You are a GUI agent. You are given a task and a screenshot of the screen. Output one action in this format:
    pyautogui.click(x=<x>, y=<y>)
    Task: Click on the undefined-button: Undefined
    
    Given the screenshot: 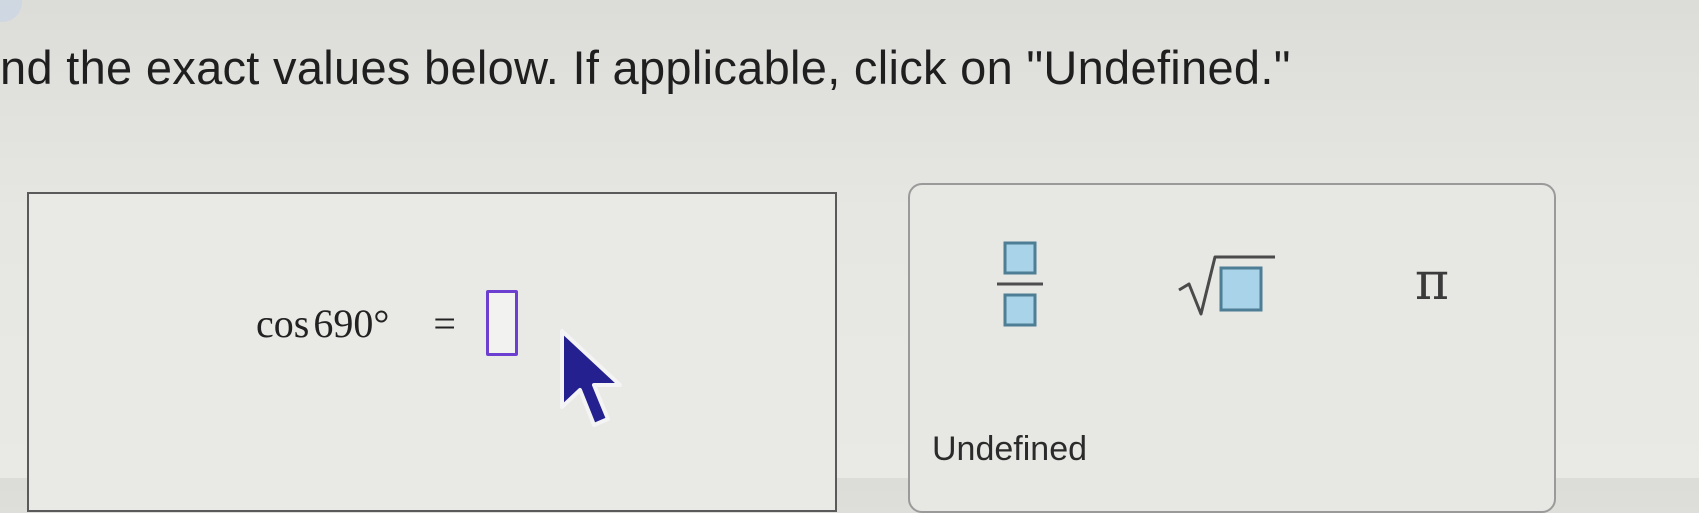 What is the action you would take?
    pyautogui.click(x=1009, y=449)
    